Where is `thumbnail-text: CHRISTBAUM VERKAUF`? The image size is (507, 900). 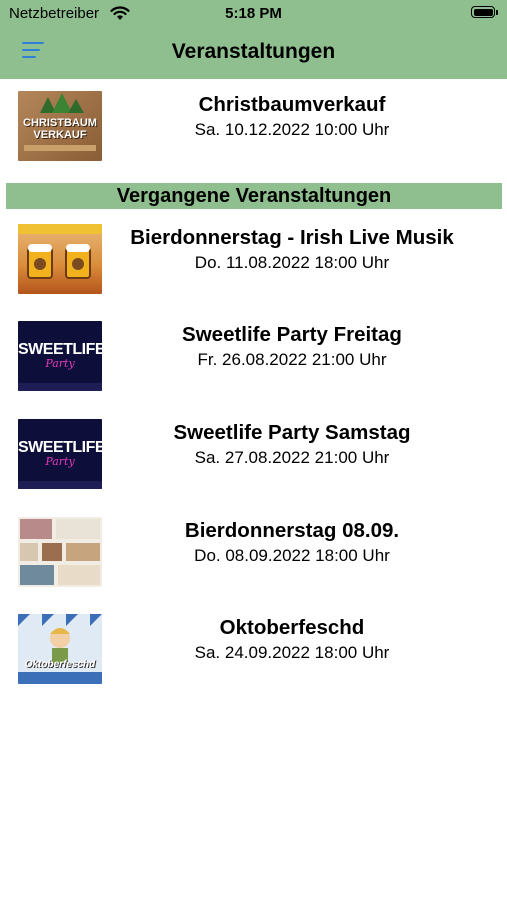 thumbnail-text: CHRISTBAUM VERKAUF is located at coordinates (60, 129).